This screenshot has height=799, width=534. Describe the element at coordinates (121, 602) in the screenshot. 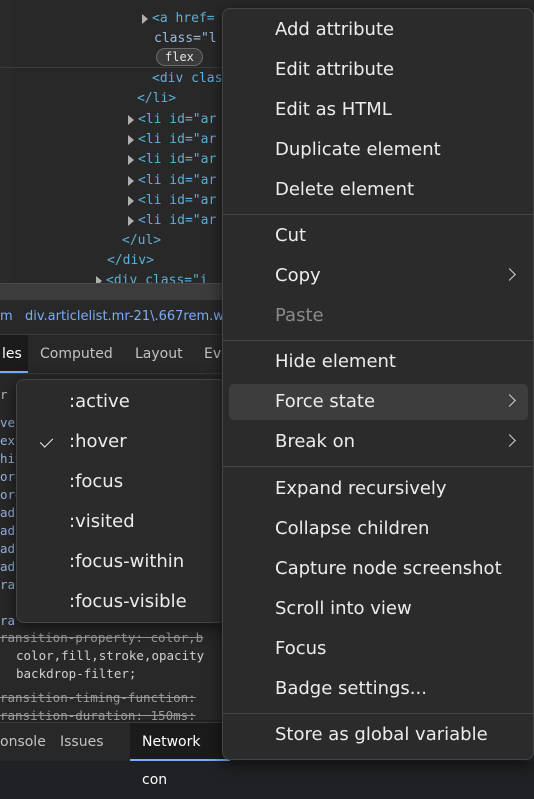

I see `state-focus-visible: :focus-visible` at that location.